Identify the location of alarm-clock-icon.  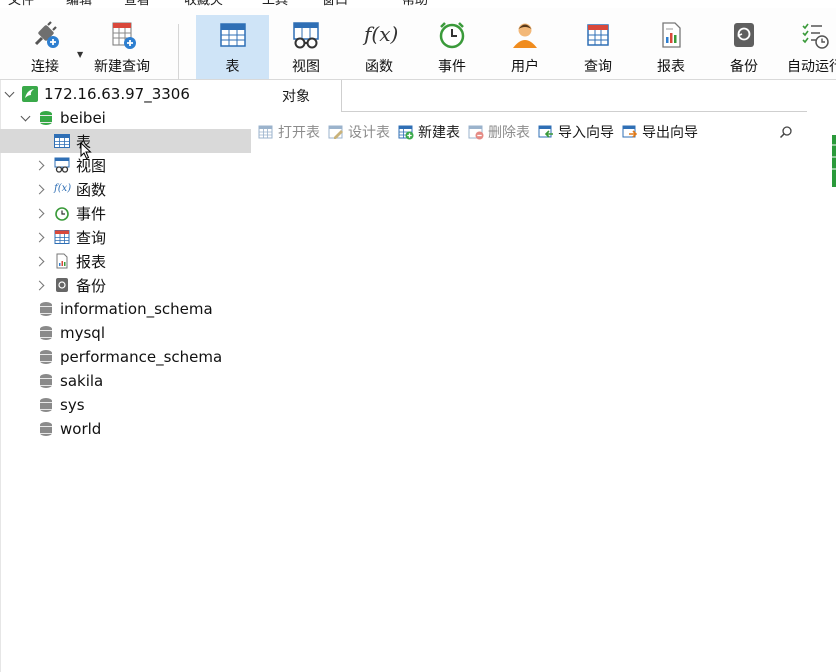
(62, 213).